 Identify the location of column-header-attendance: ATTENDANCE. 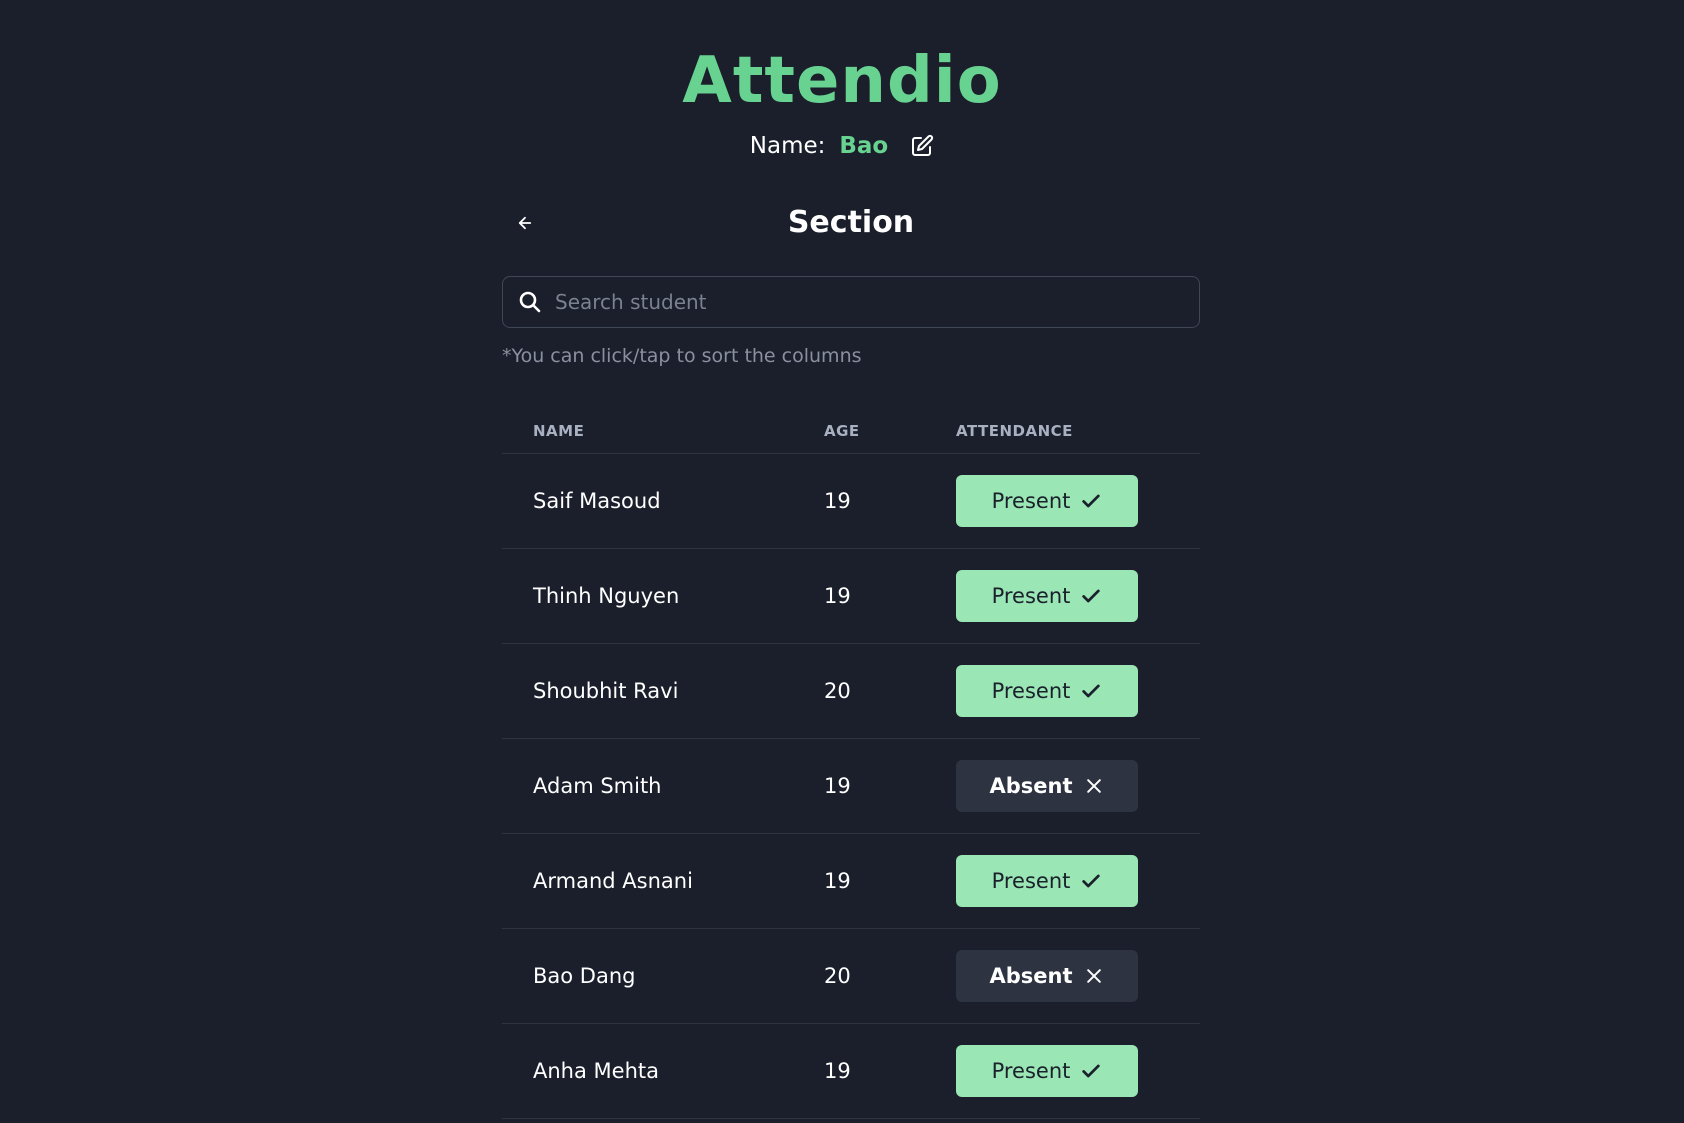
(1078, 431).